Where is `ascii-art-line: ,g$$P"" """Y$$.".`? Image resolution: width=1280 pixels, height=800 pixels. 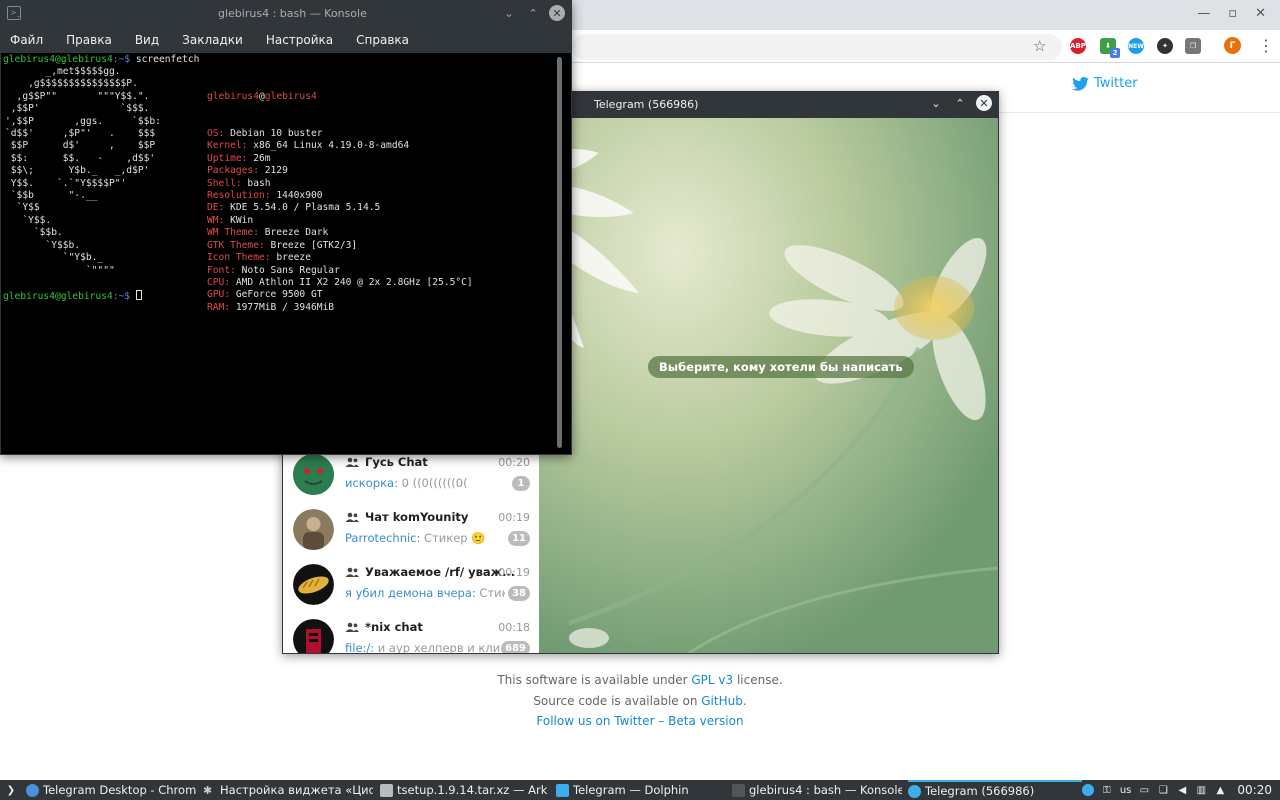 ascii-art-line: ,g$$P"" """Y$$.". is located at coordinates (77, 96).